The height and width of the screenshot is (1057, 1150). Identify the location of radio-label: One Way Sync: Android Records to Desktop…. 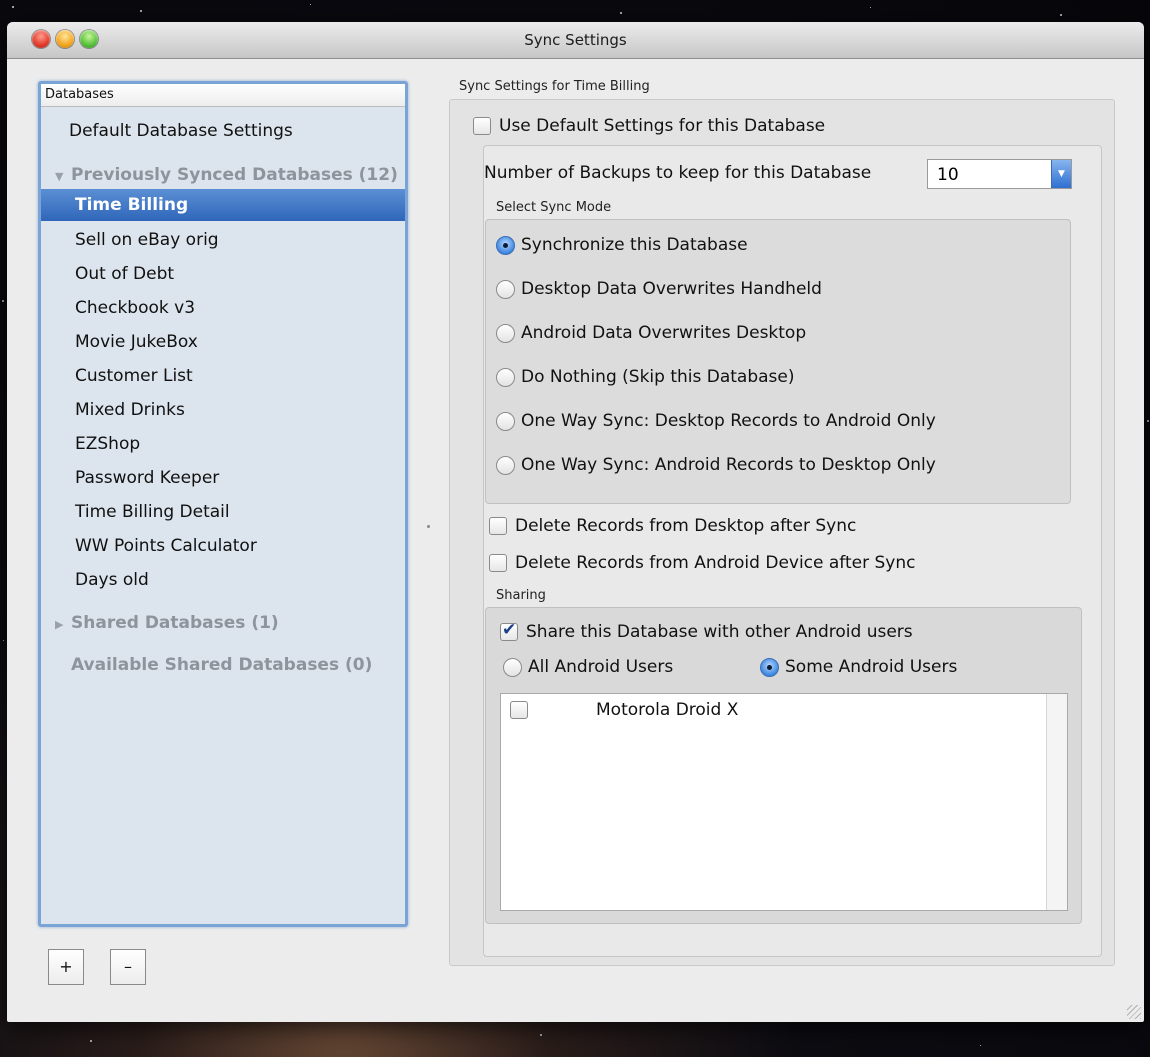
(728, 465).